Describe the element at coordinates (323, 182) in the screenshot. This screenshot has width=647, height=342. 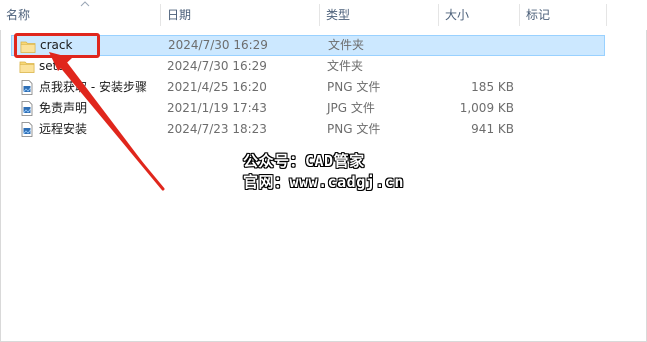
I see `watermark-line-2: 官网：www.cadgj.cn` at that location.